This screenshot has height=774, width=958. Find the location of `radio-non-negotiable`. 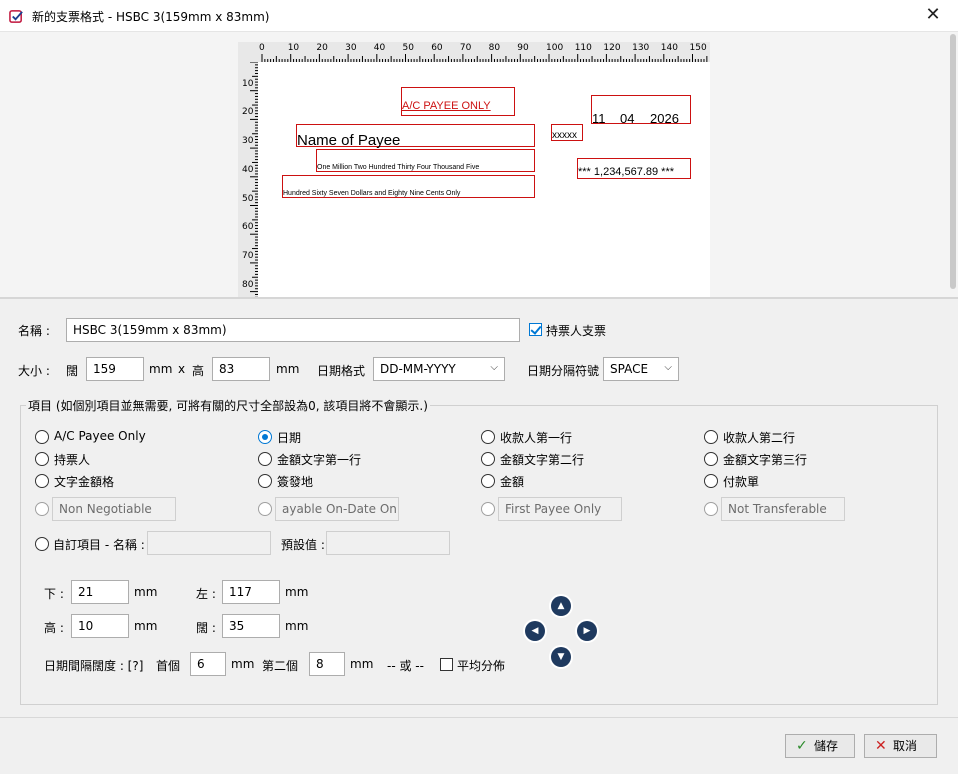

radio-non-negotiable is located at coordinates (42, 509).